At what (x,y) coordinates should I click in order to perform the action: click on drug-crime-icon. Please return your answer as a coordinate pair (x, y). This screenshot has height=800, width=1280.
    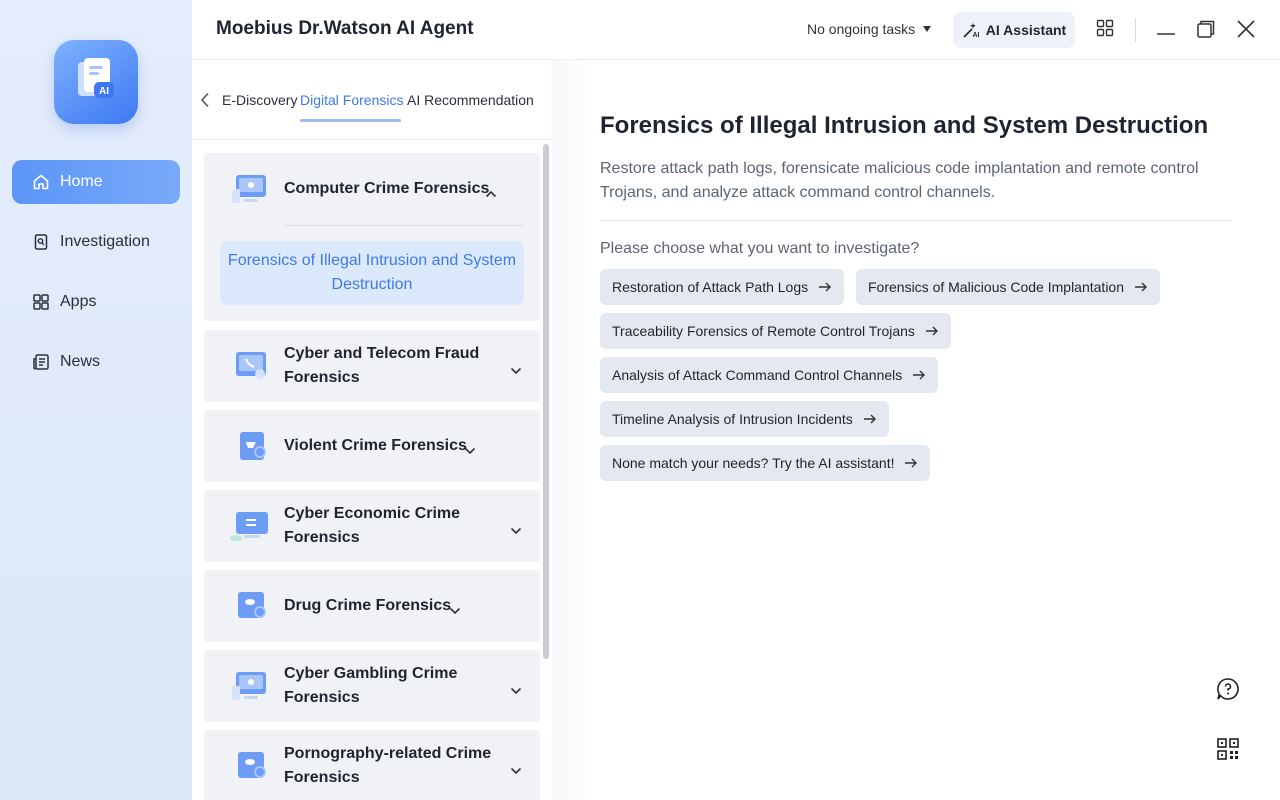
    Looking at the image, I should click on (250, 606).